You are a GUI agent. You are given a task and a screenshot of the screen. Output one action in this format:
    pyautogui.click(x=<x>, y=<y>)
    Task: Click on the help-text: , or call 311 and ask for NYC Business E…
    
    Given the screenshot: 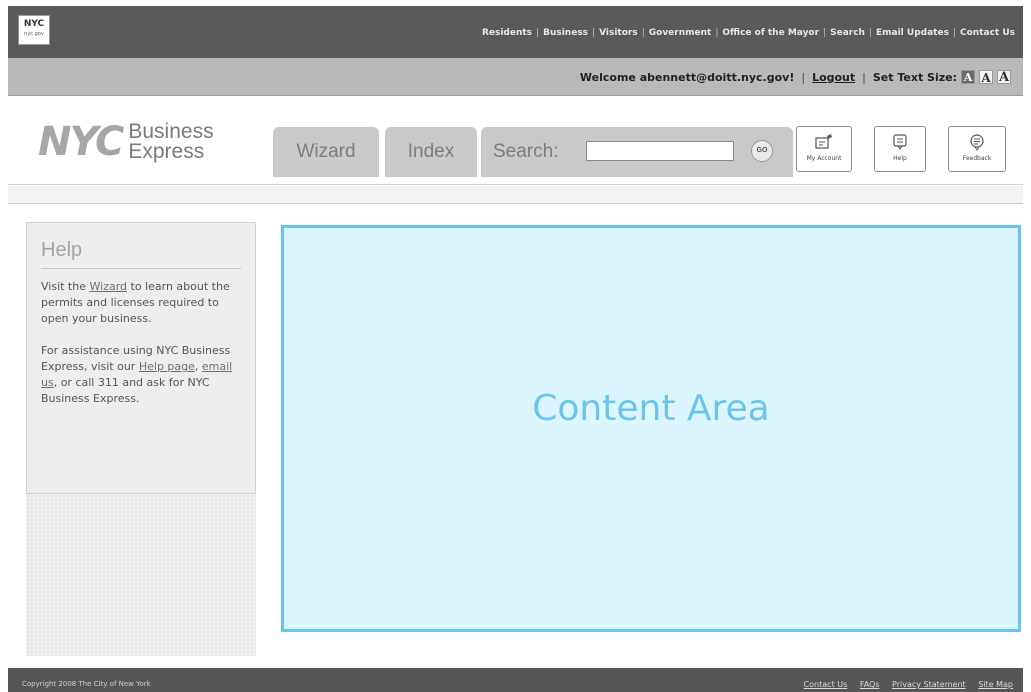 What is the action you would take?
    pyautogui.click(x=125, y=390)
    